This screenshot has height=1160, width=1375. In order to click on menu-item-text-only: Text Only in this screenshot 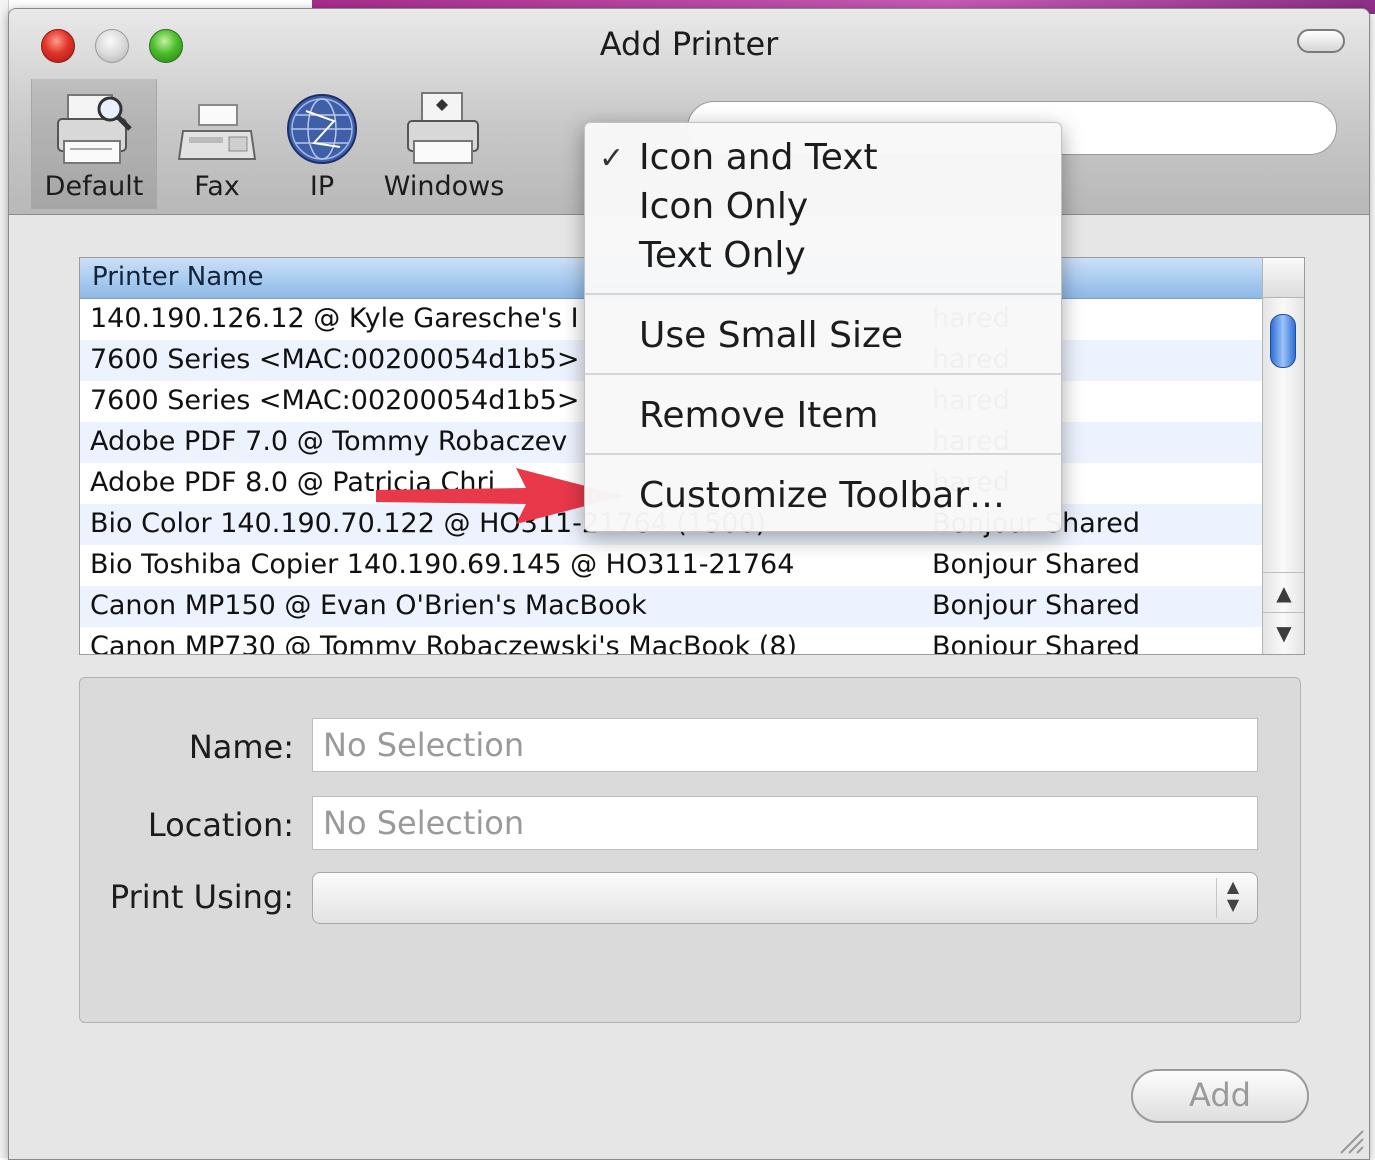, I will do `click(823, 255)`.